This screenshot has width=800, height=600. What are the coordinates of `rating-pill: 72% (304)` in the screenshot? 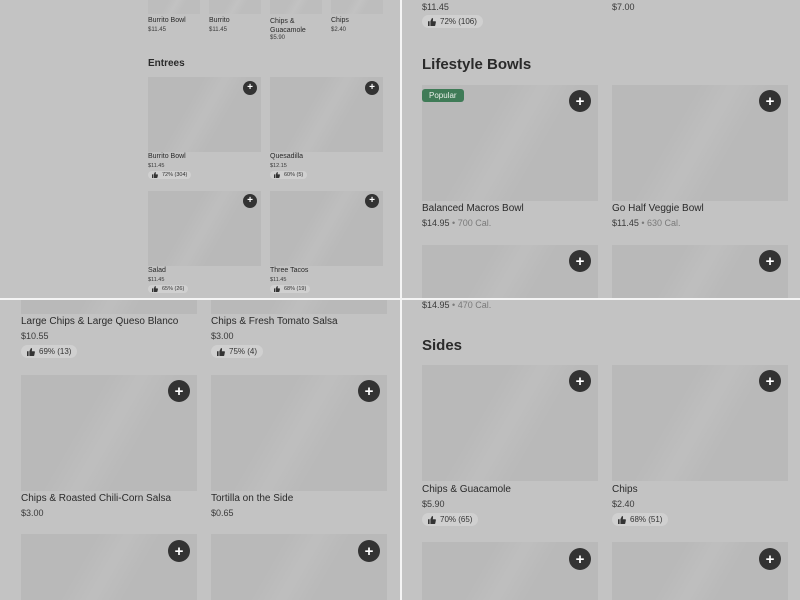 It's located at (170, 175).